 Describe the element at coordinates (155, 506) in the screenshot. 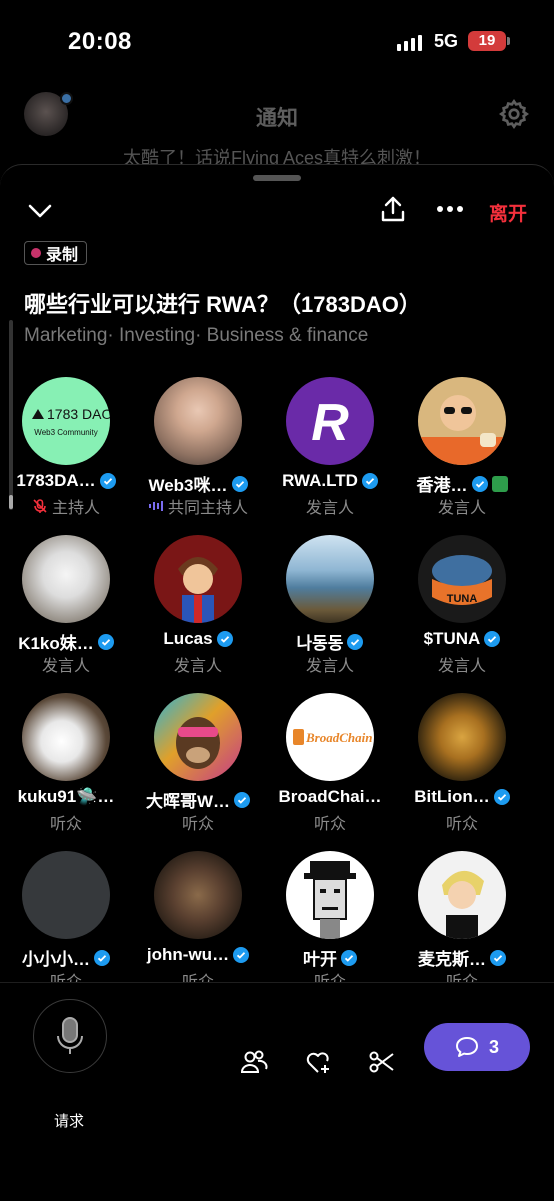

I see `speaking-wave-icon` at that location.